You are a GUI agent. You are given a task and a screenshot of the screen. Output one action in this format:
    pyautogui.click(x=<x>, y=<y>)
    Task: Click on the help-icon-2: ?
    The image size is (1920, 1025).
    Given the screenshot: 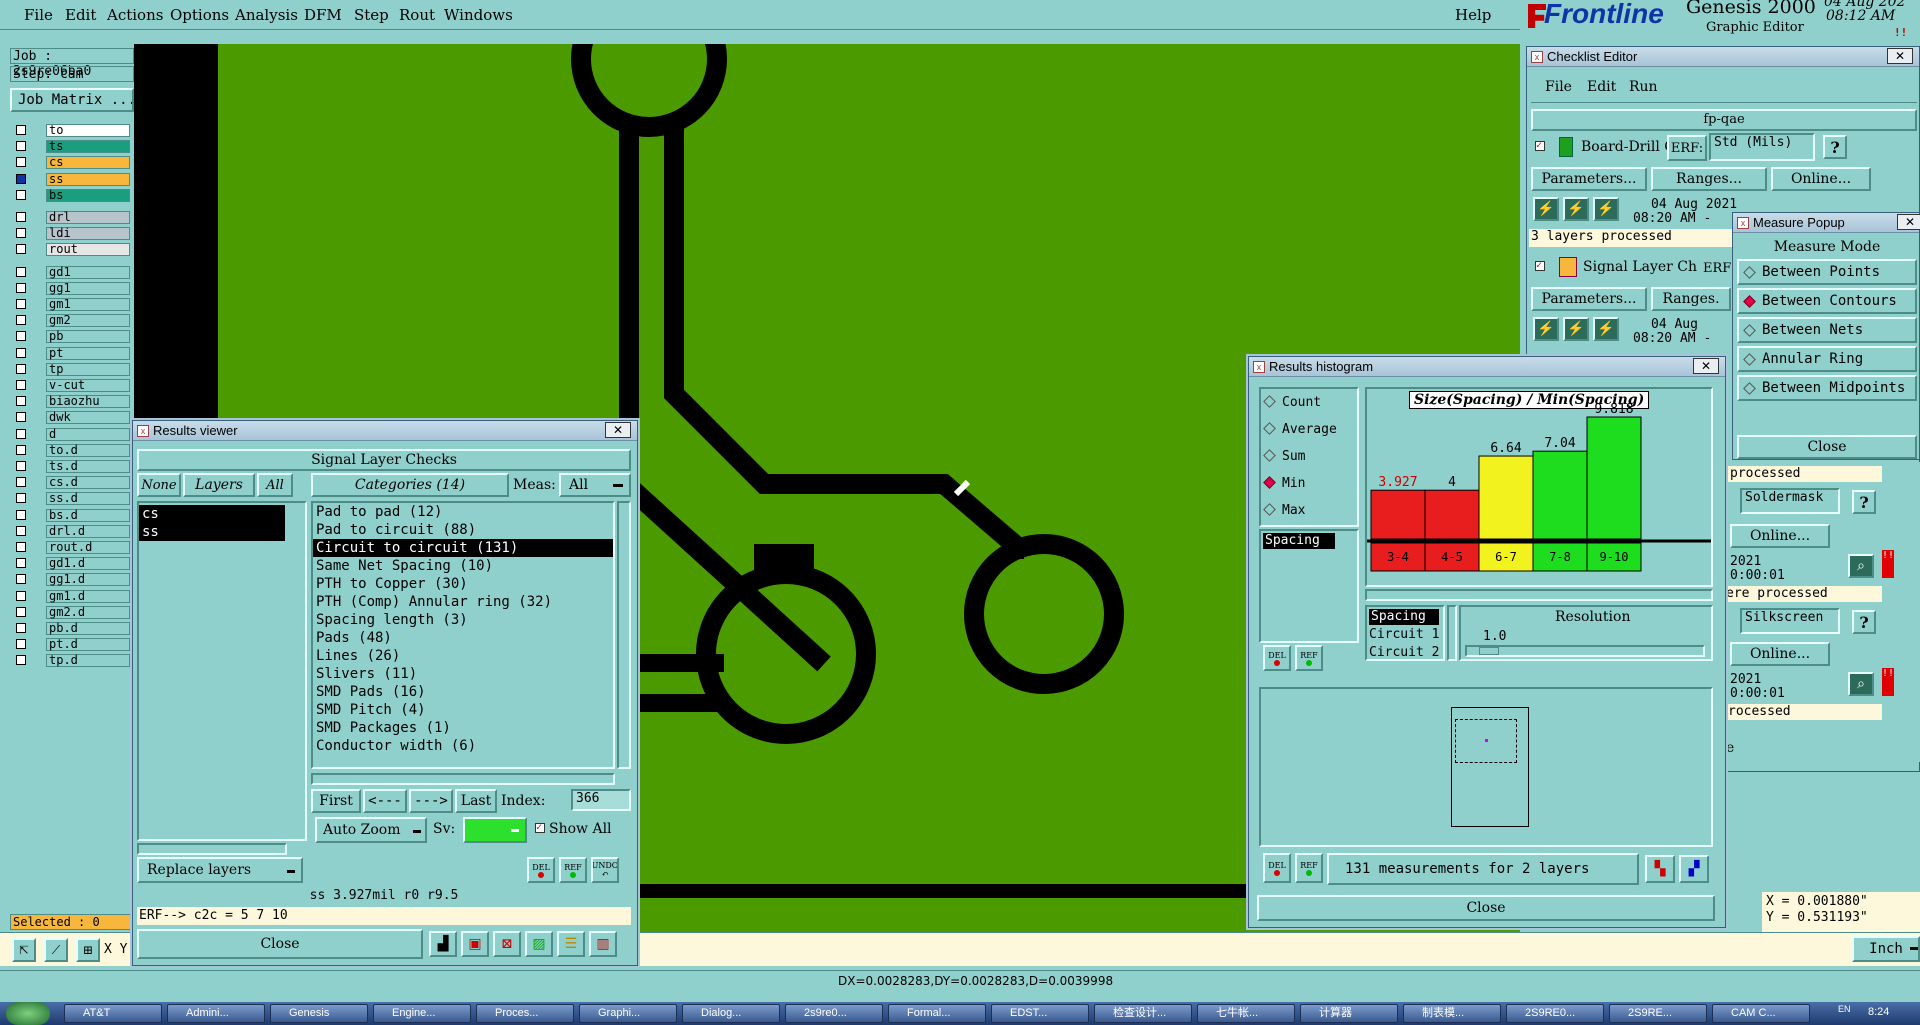 What is the action you would take?
    pyautogui.click(x=1864, y=502)
    